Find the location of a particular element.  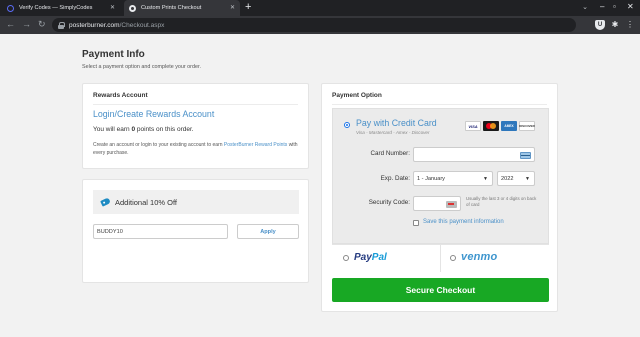

save-payment-checkbox is located at coordinates (416, 223).